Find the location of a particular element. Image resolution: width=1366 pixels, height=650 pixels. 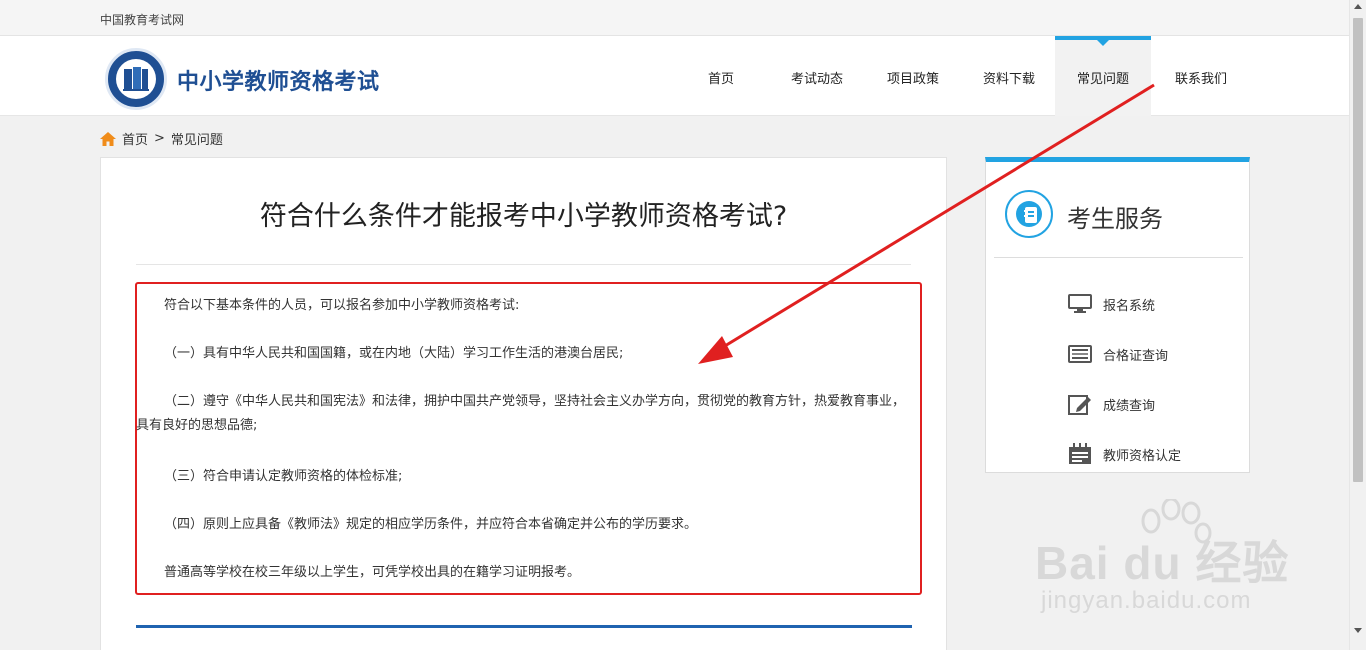

scroll-up-icon is located at coordinates (1358, 6).